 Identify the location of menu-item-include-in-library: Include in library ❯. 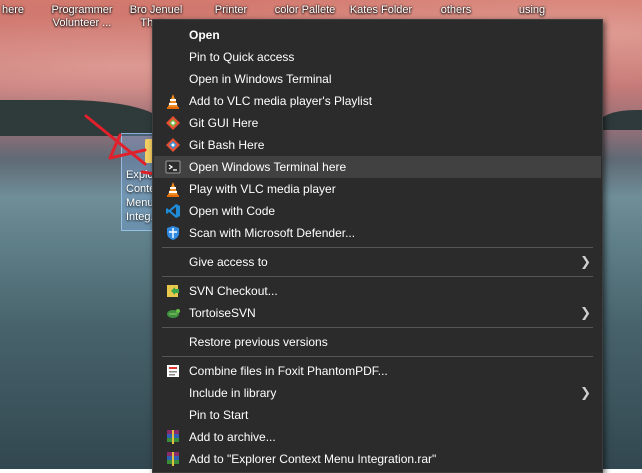
(377, 393).